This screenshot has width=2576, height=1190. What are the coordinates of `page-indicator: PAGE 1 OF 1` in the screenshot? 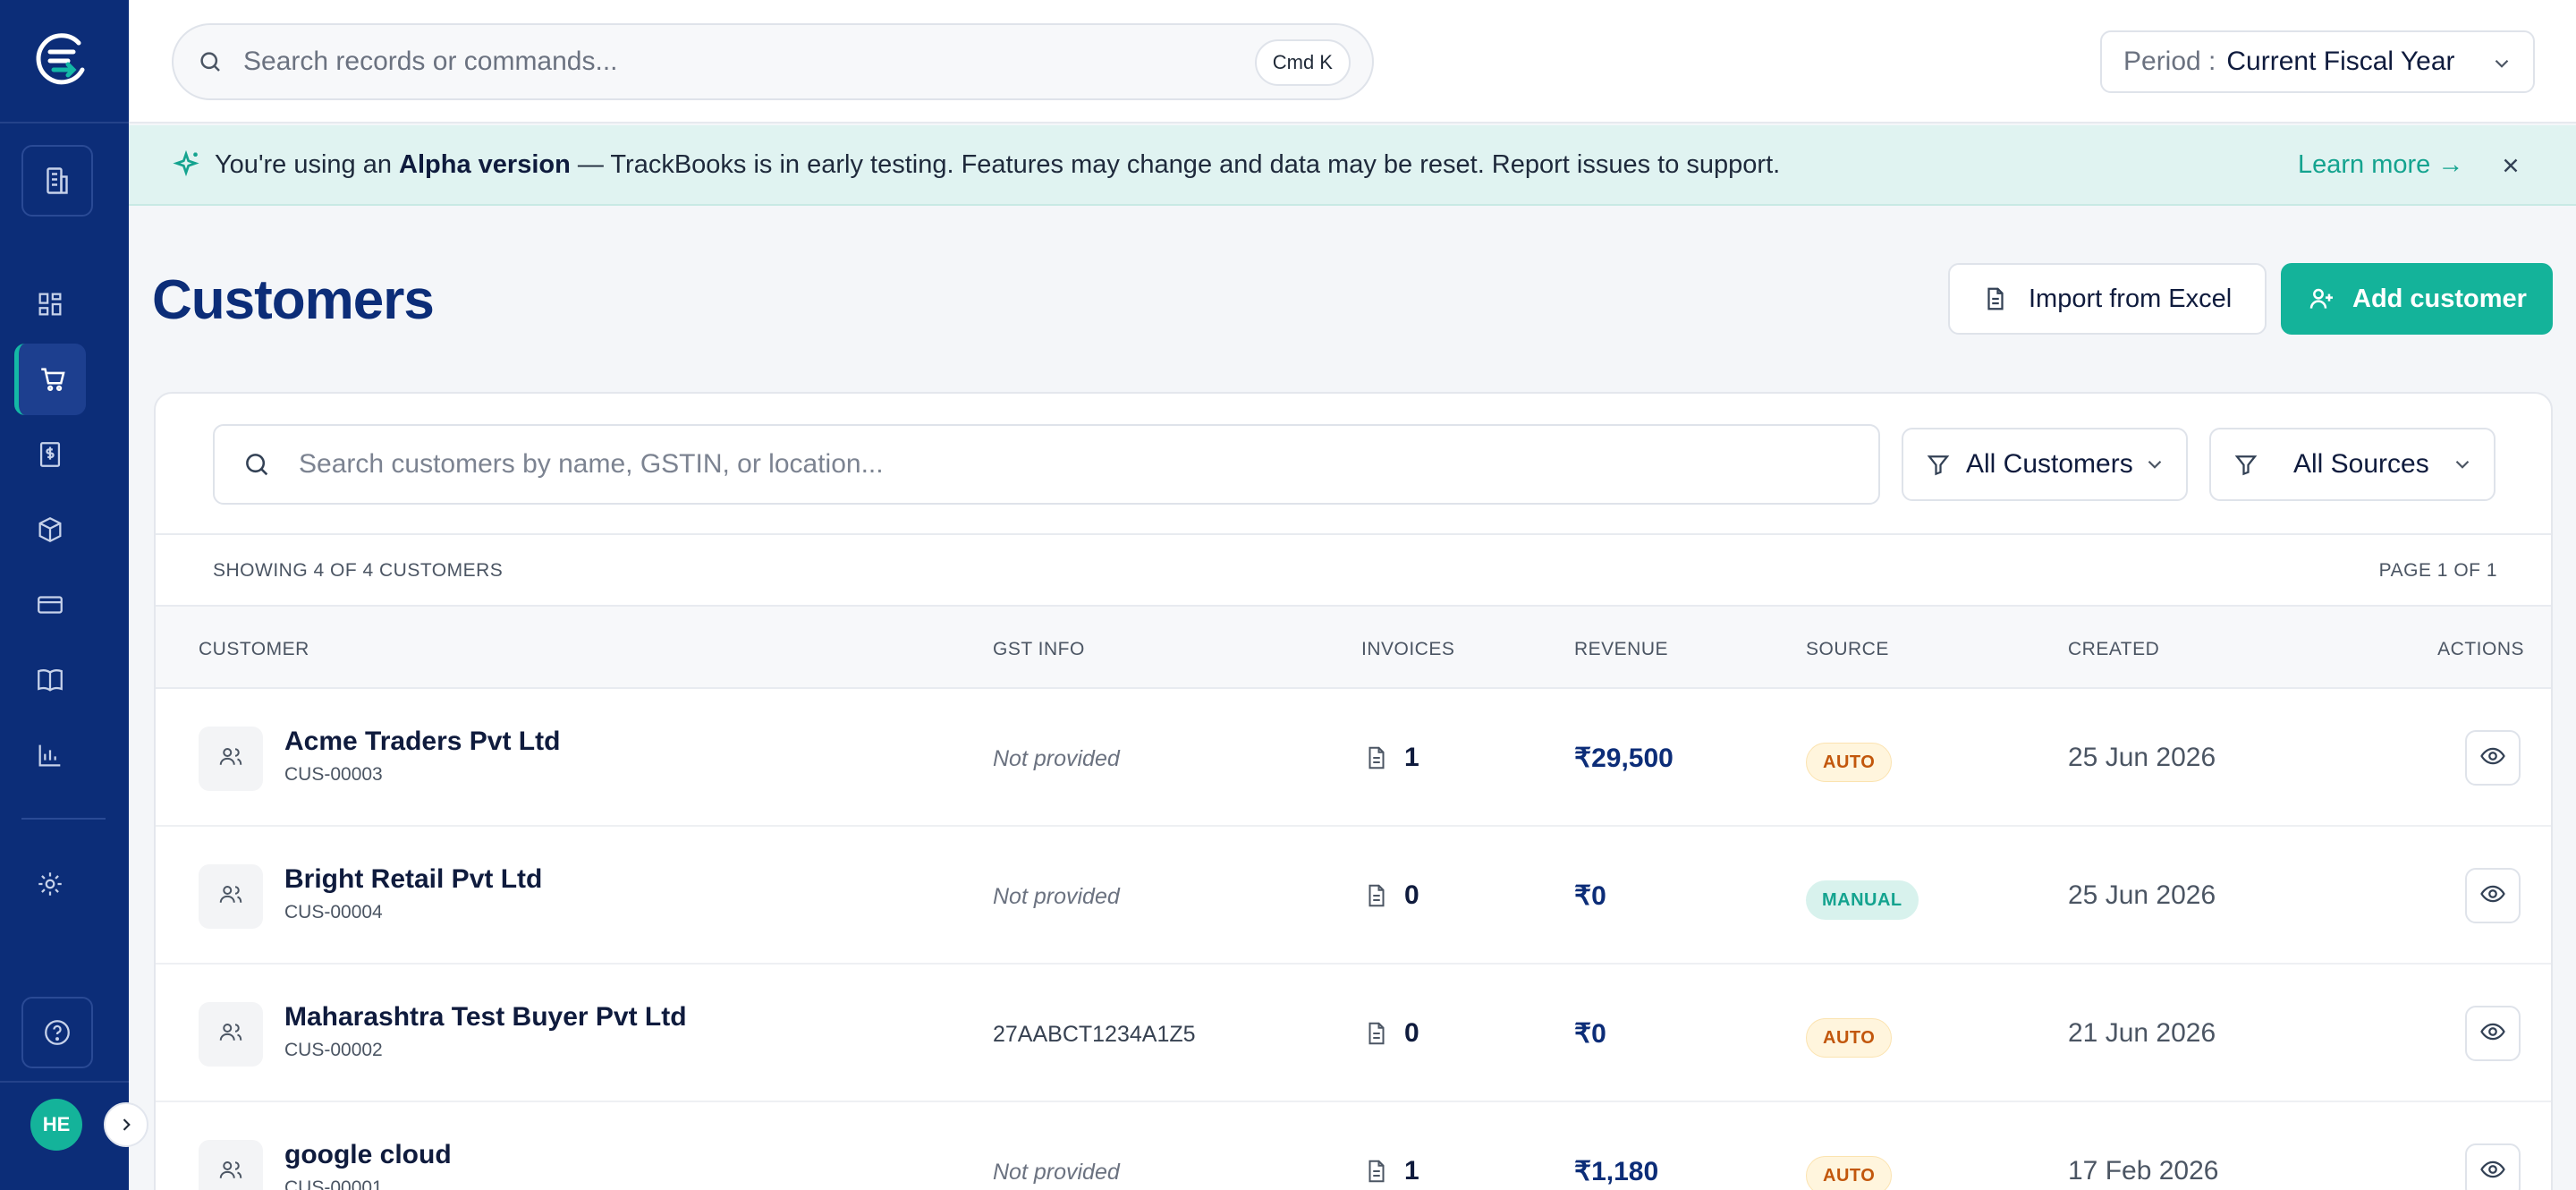 It's located at (2437, 570).